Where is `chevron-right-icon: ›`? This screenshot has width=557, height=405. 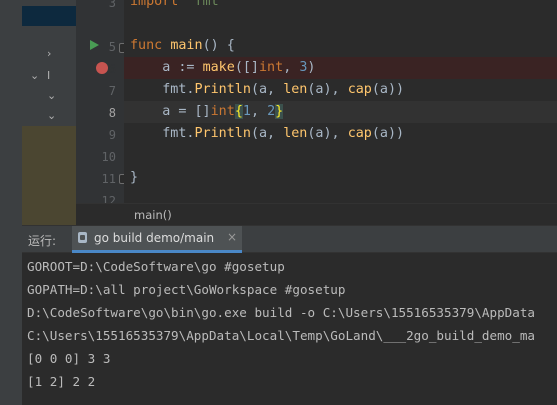 chevron-right-icon: › is located at coordinates (49, 54).